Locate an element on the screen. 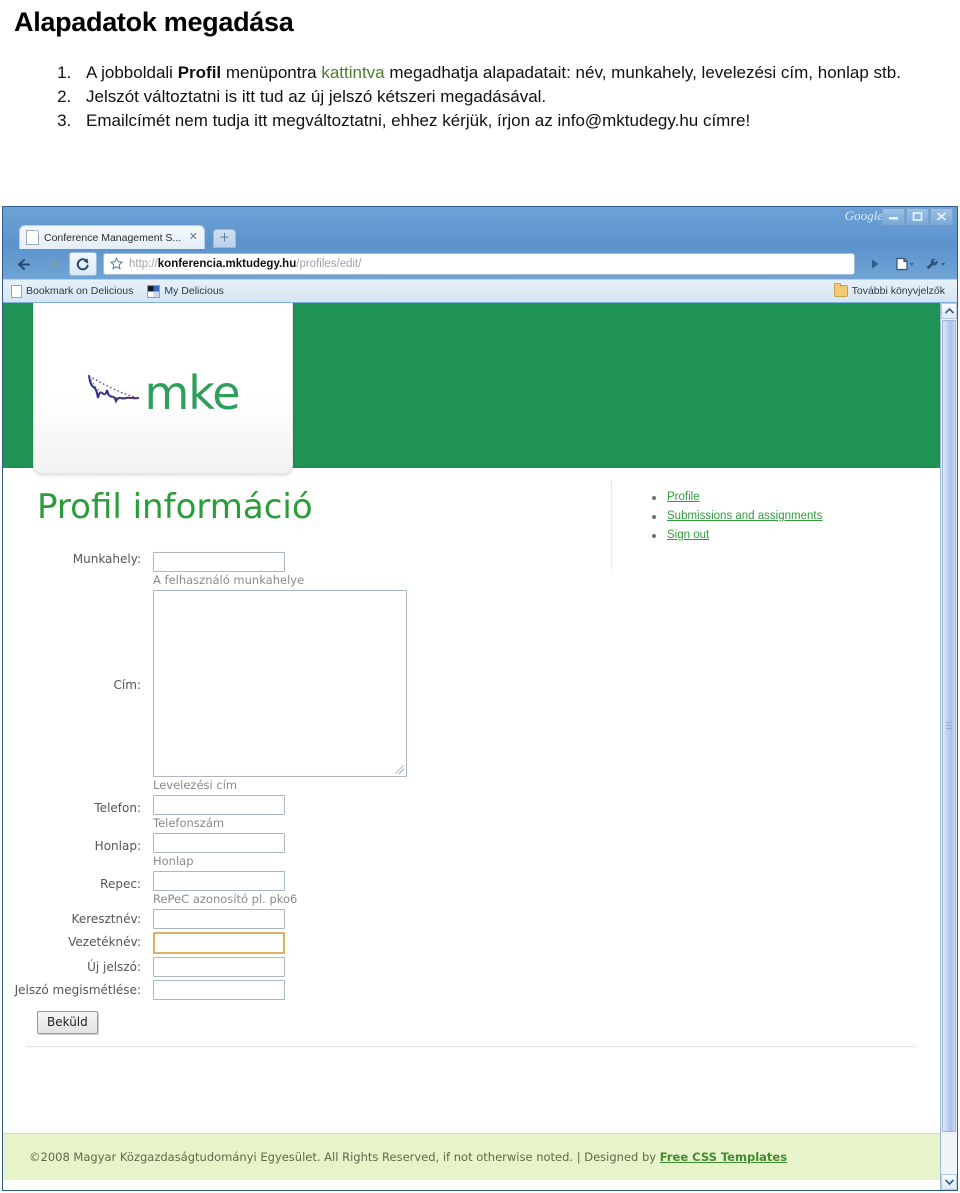  jelszo-megismetlese-input is located at coordinates (219, 989).